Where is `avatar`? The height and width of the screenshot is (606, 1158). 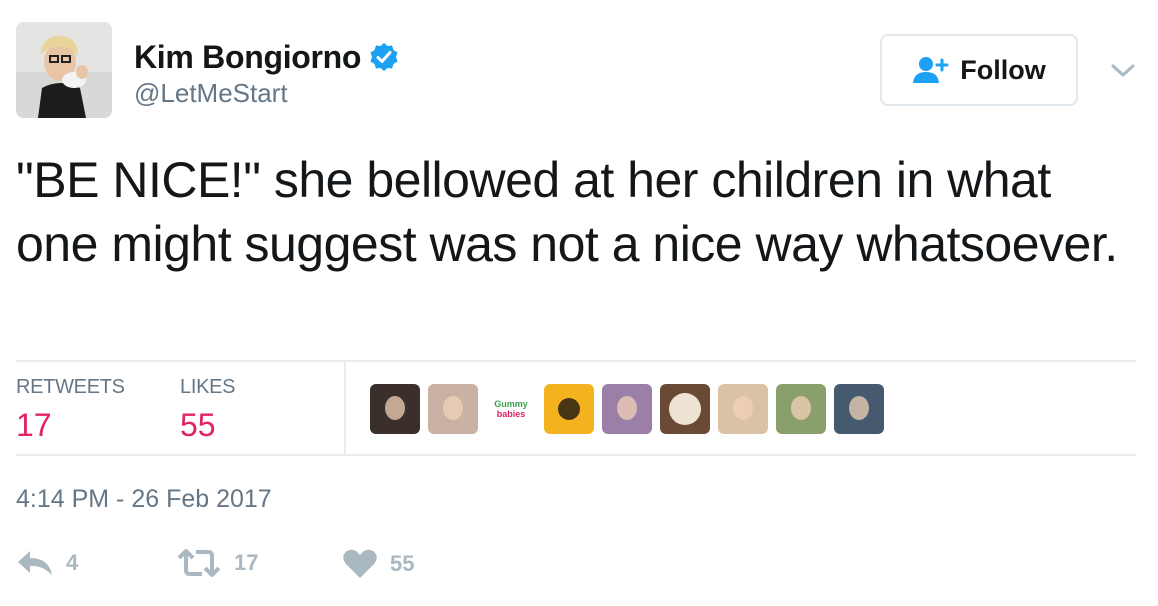
avatar is located at coordinates (64, 70).